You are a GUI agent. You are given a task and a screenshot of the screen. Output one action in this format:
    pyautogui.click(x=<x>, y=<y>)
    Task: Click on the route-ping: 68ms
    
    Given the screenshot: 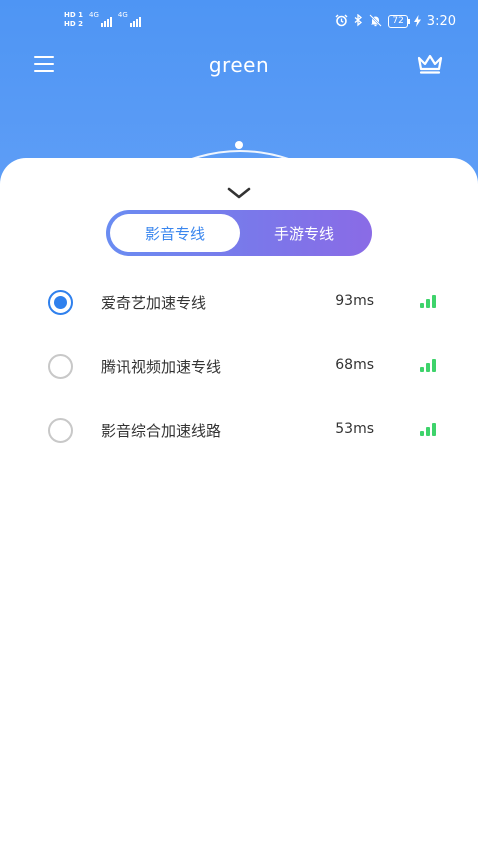 What is the action you would take?
    pyautogui.click(x=354, y=365)
    